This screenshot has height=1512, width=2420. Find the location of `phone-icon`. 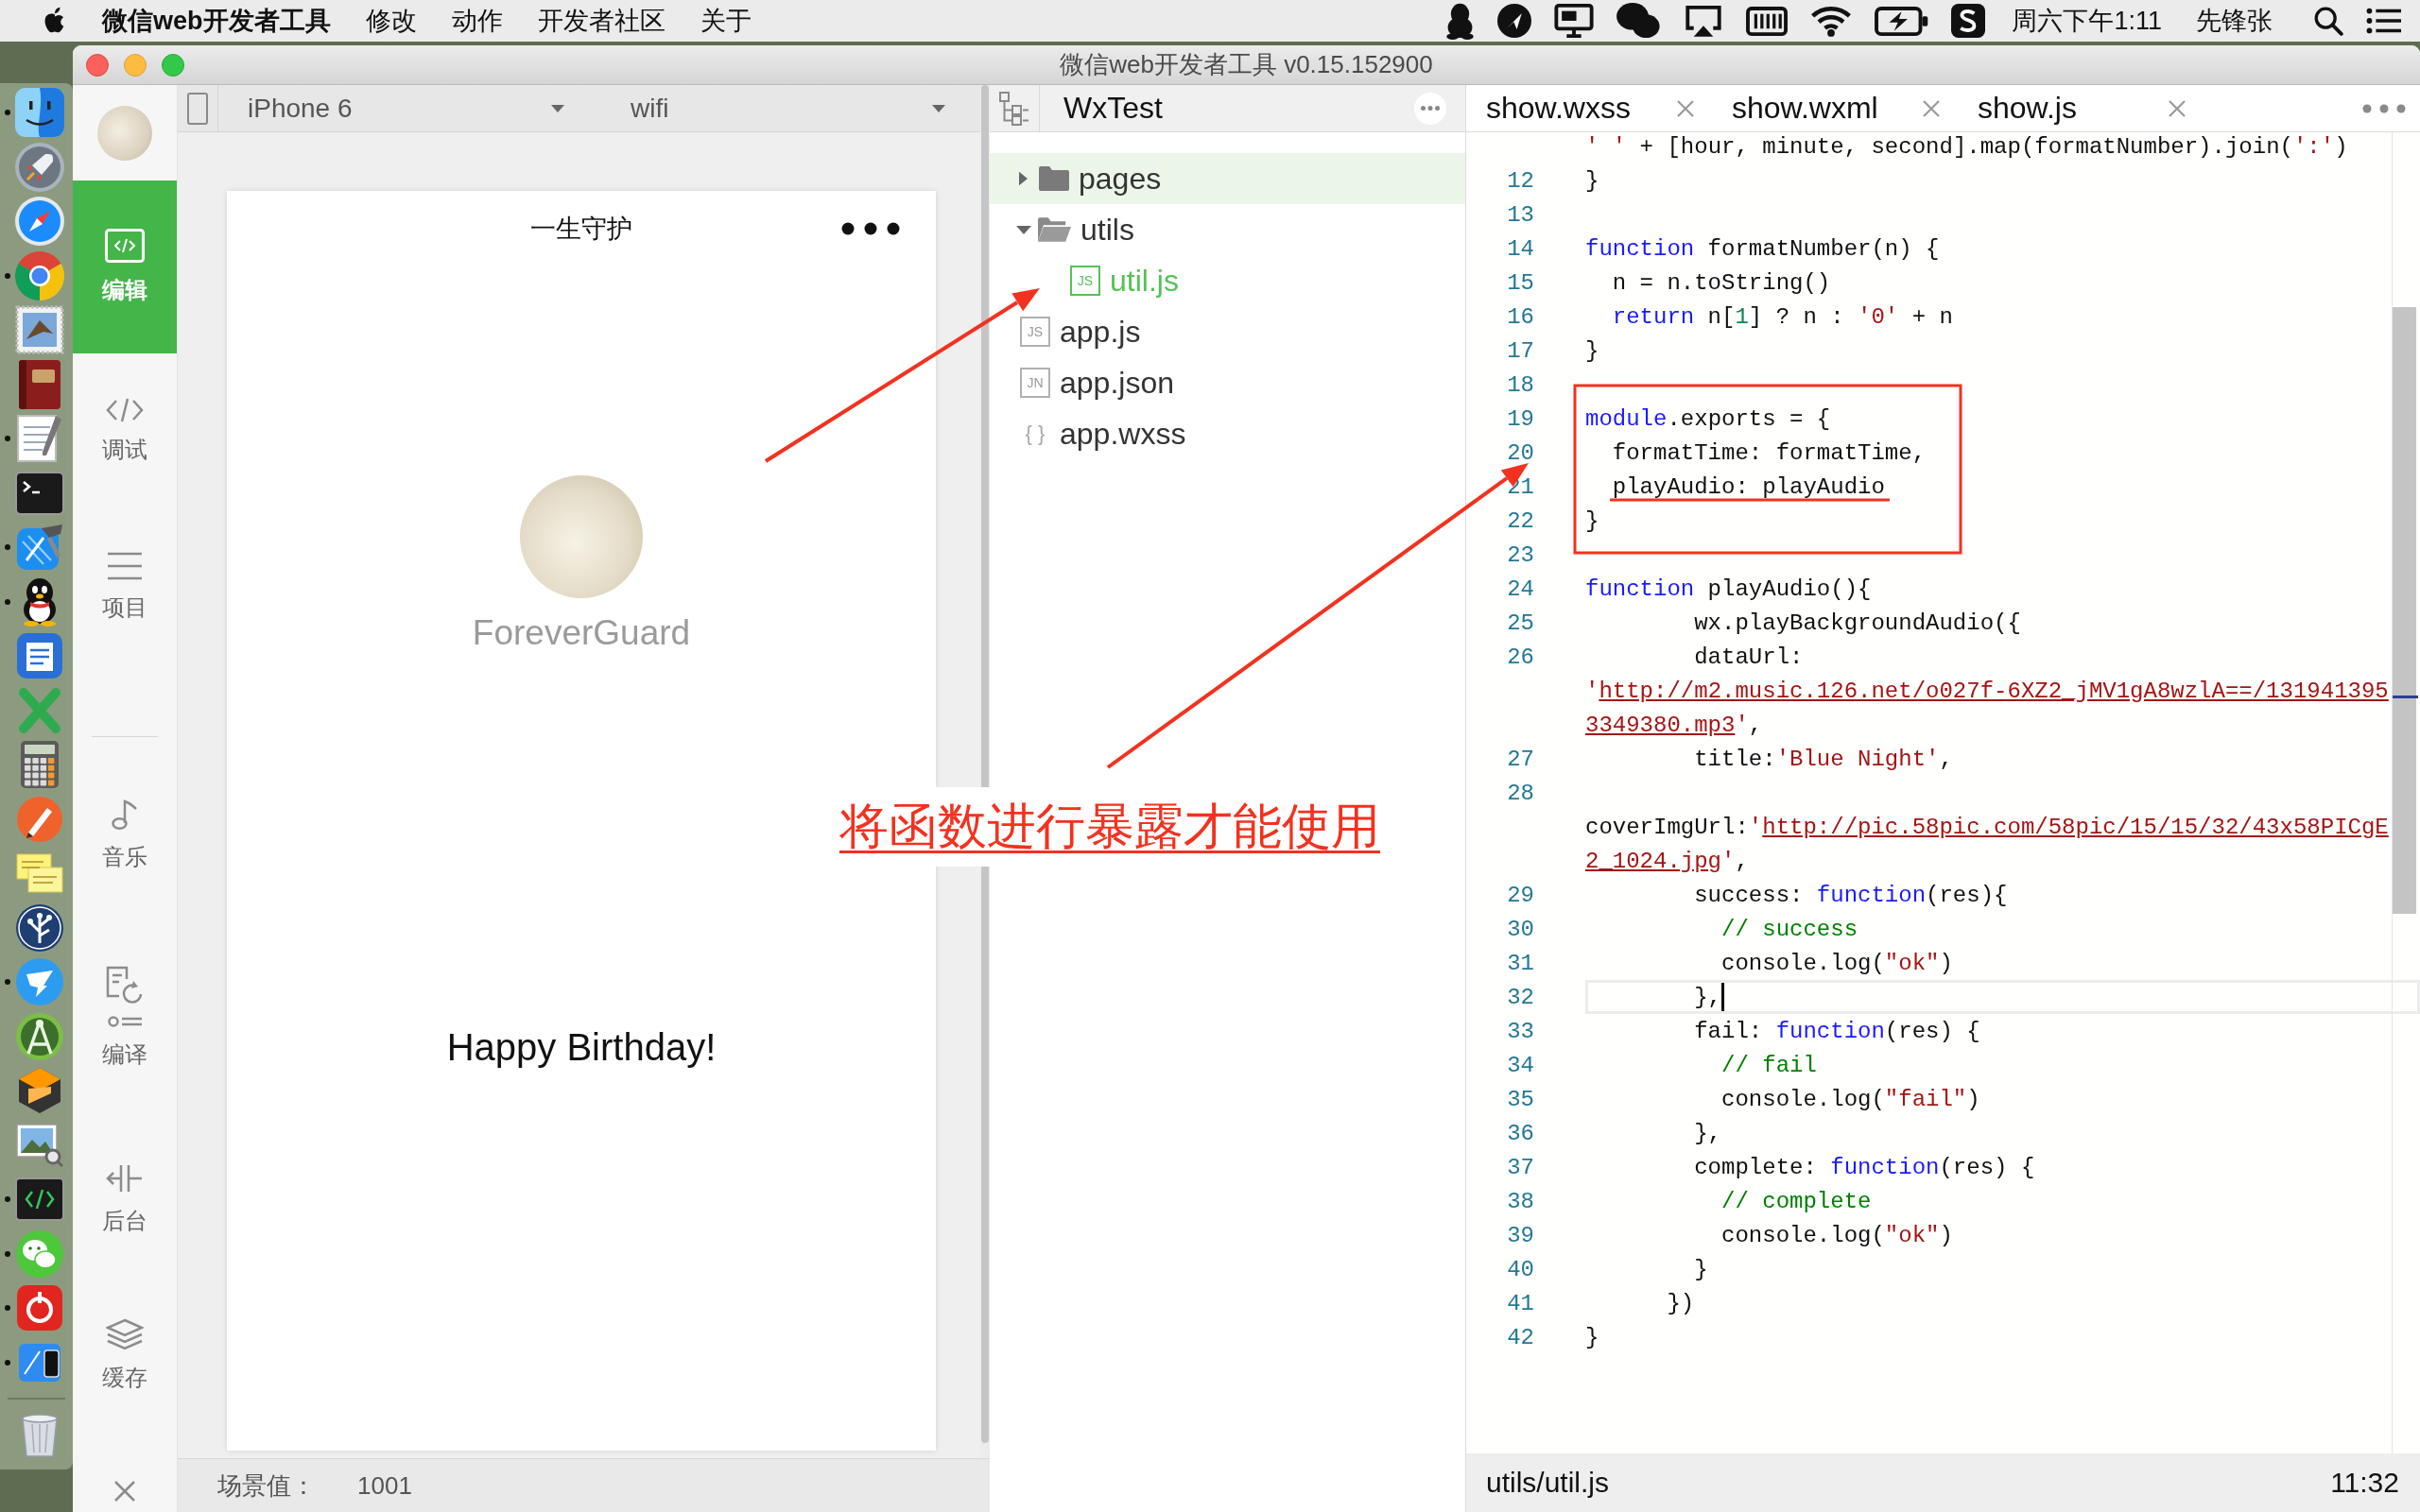

phone-icon is located at coordinates (39, 1362).